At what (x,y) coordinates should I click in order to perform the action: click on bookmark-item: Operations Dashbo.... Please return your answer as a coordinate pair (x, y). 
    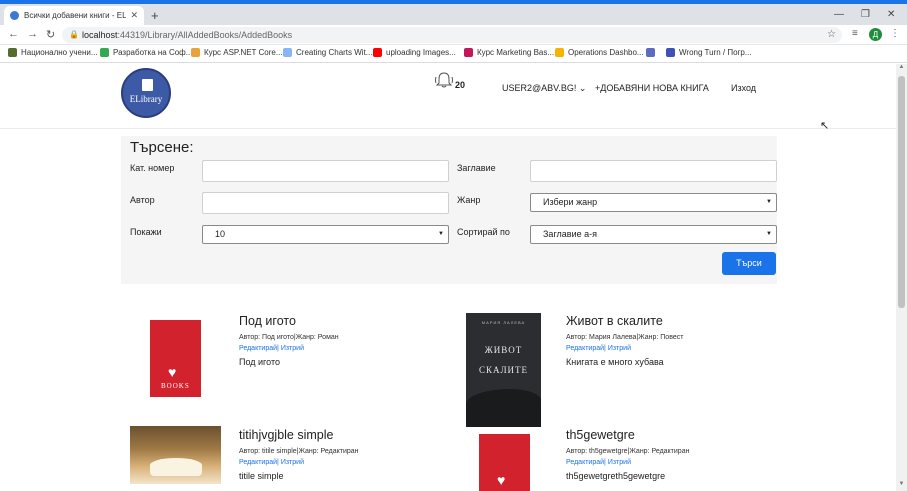
    Looking at the image, I should click on (599, 52).